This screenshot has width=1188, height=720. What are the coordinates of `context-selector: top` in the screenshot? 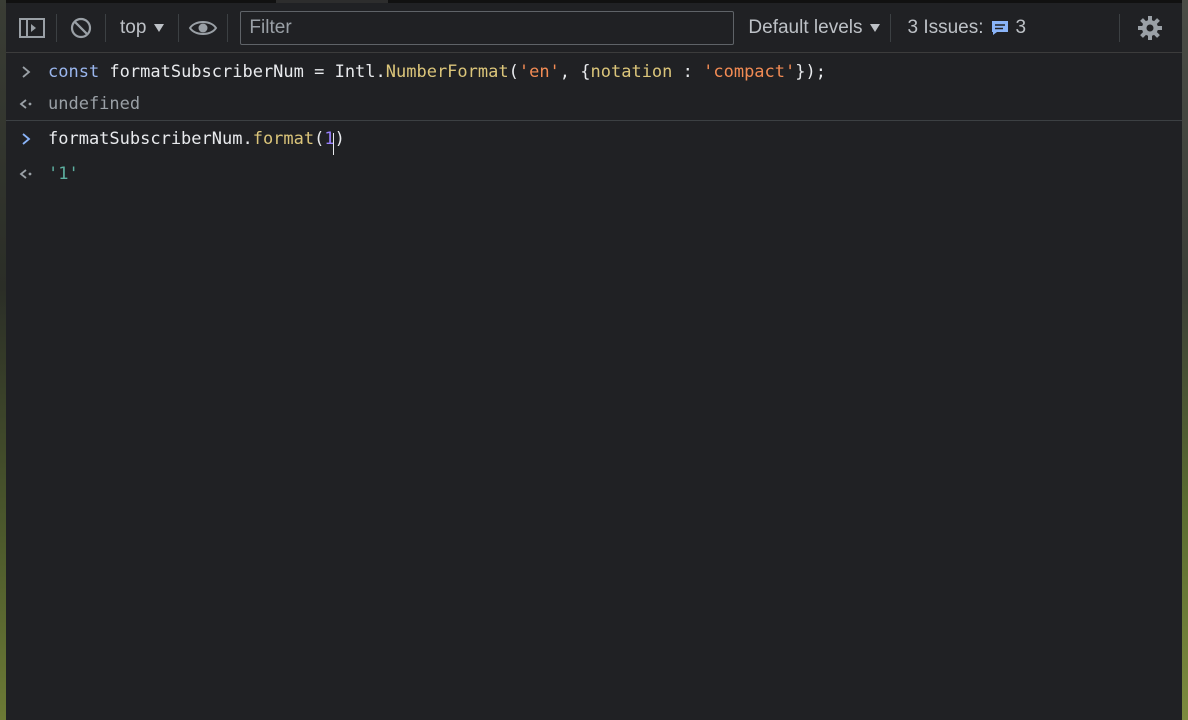 It's located at (142, 28).